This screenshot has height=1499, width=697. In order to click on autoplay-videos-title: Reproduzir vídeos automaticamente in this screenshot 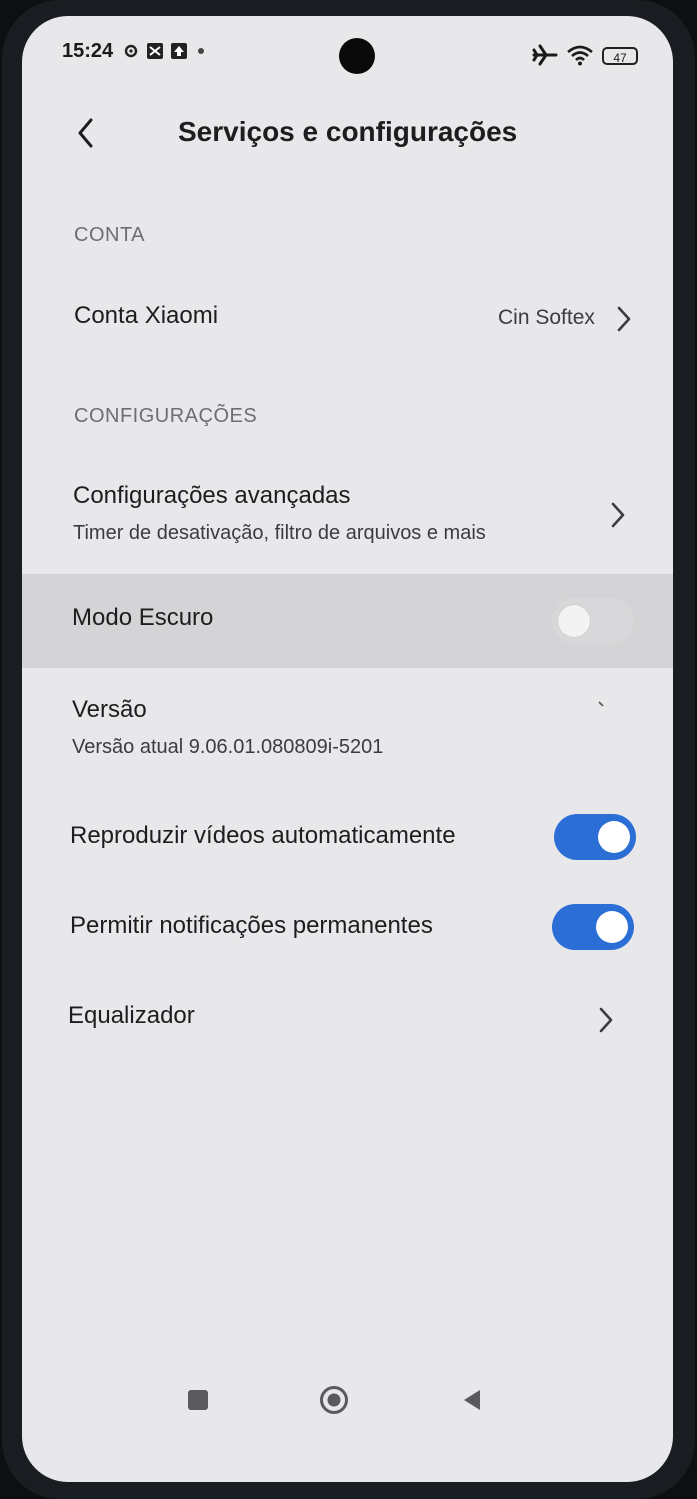, I will do `click(263, 835)`.